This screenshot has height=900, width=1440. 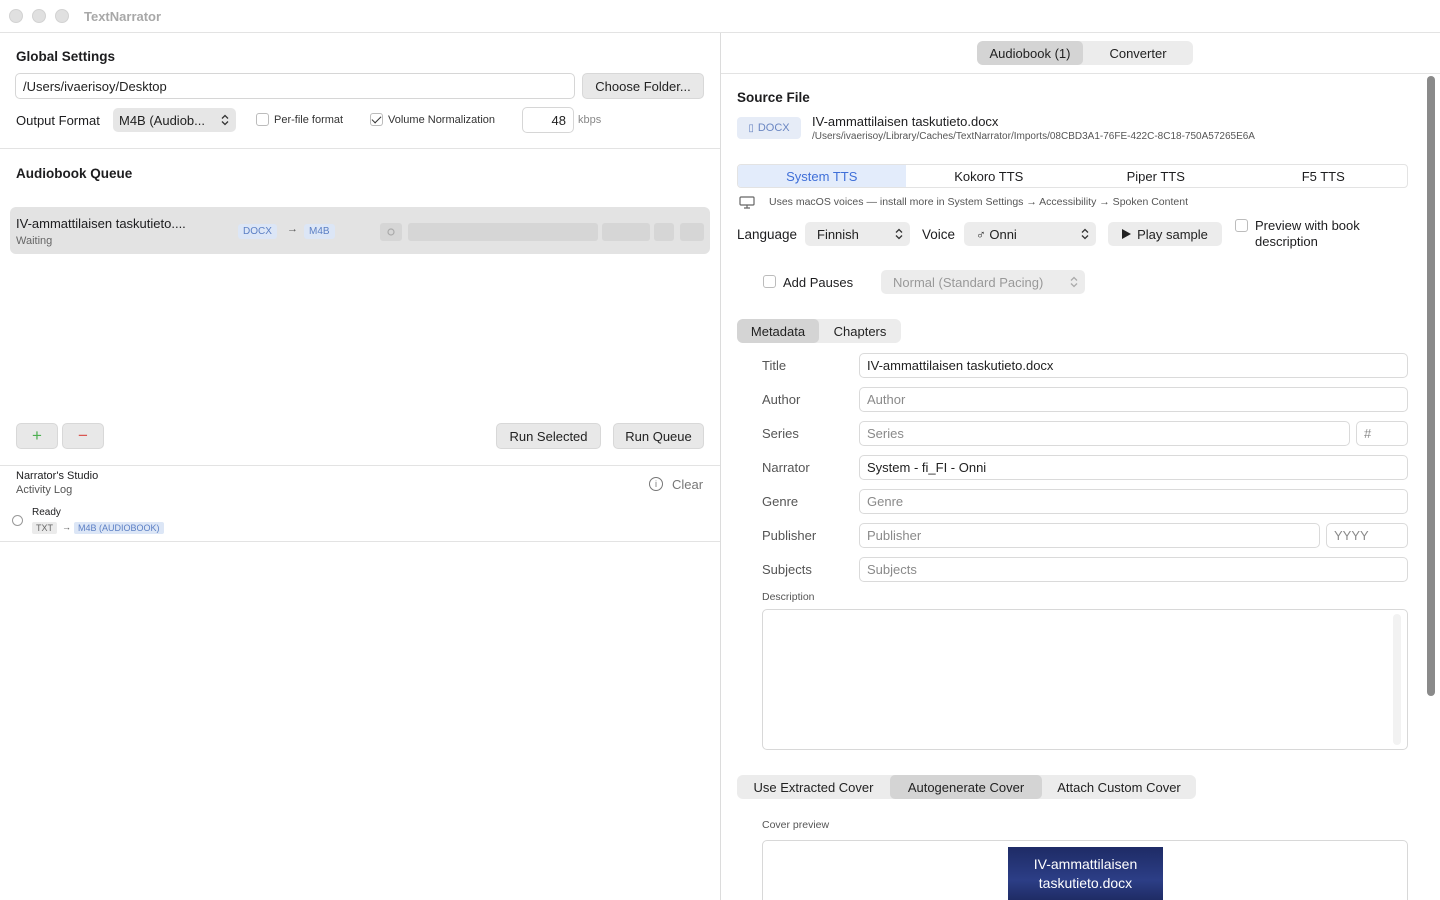 I want to click on description-label: Description, so click(x=788, y=597).